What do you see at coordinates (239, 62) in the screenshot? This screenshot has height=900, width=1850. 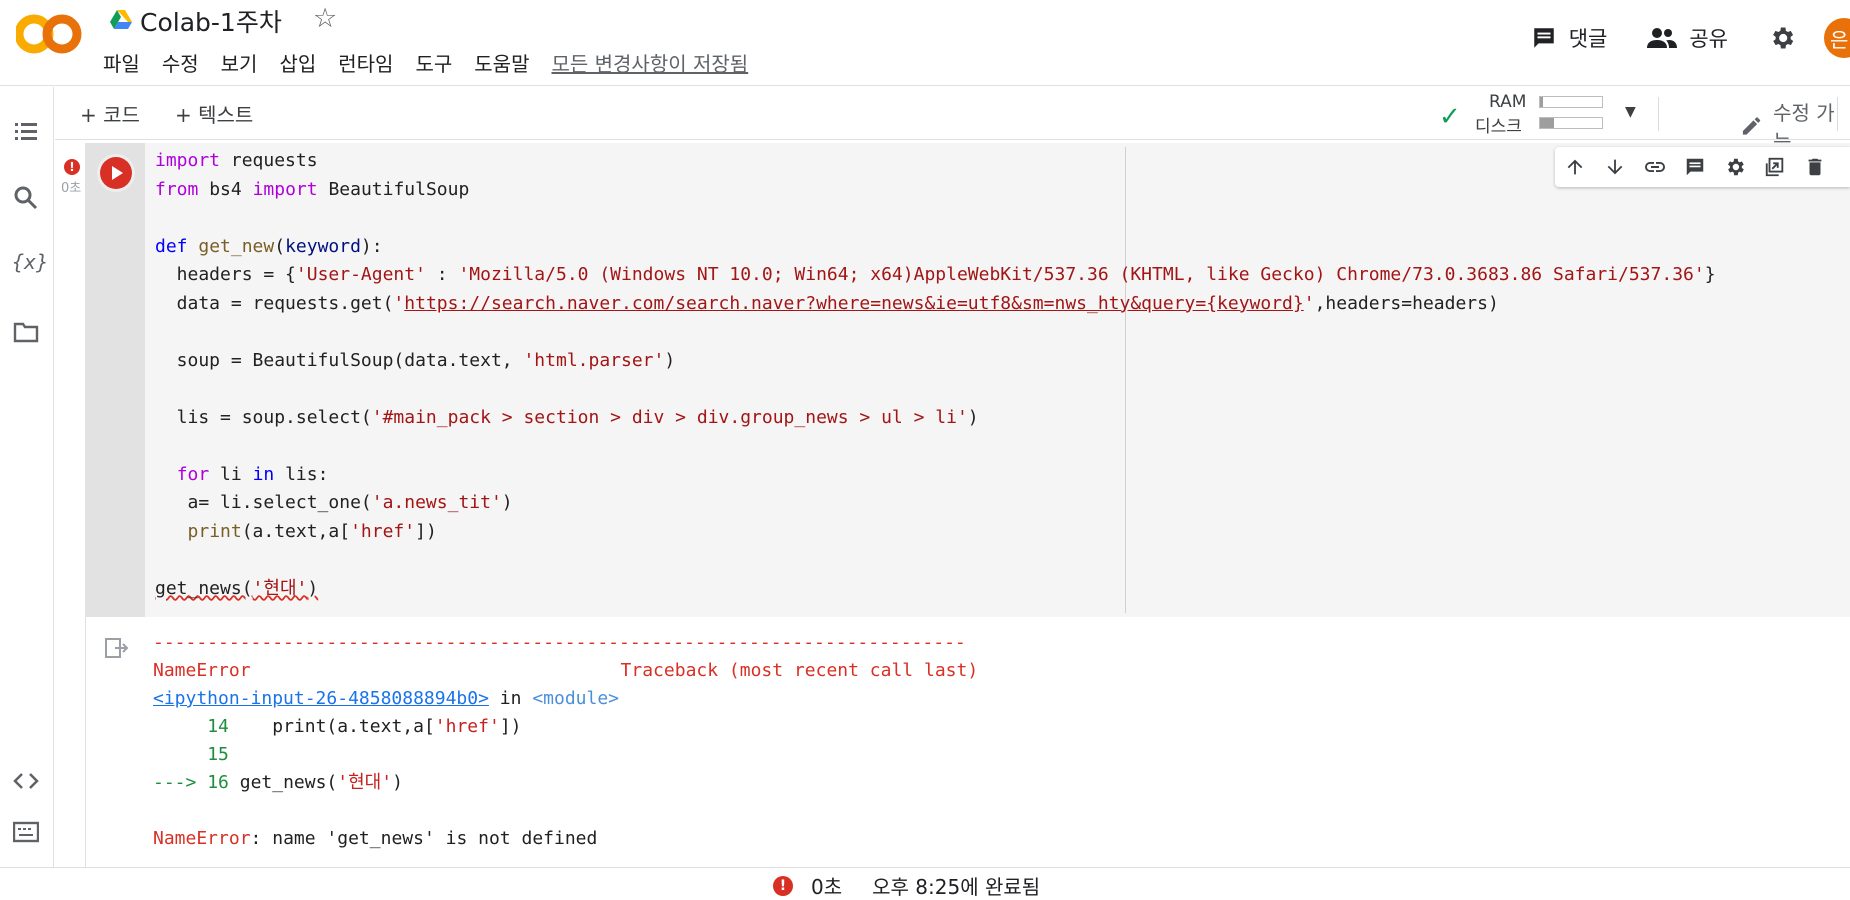 I see `menu-view: 보기` at bounding box center [239, 62].